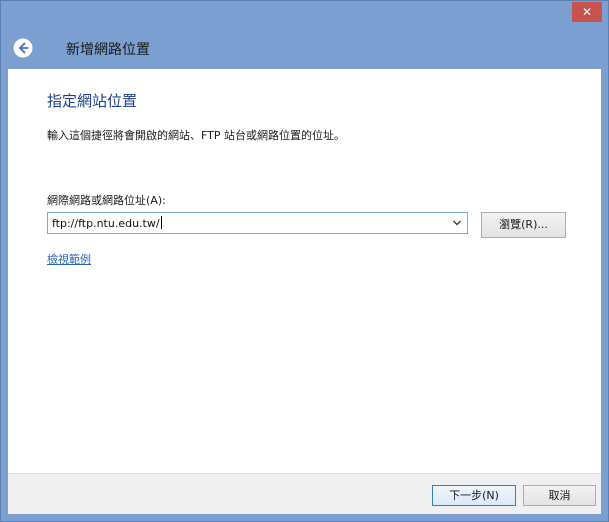 This screenshot has width=609, height=522. Describe the element at coordinates (108, 50) in the screenshot. I see `window-title: 新增網路位置` at that location.